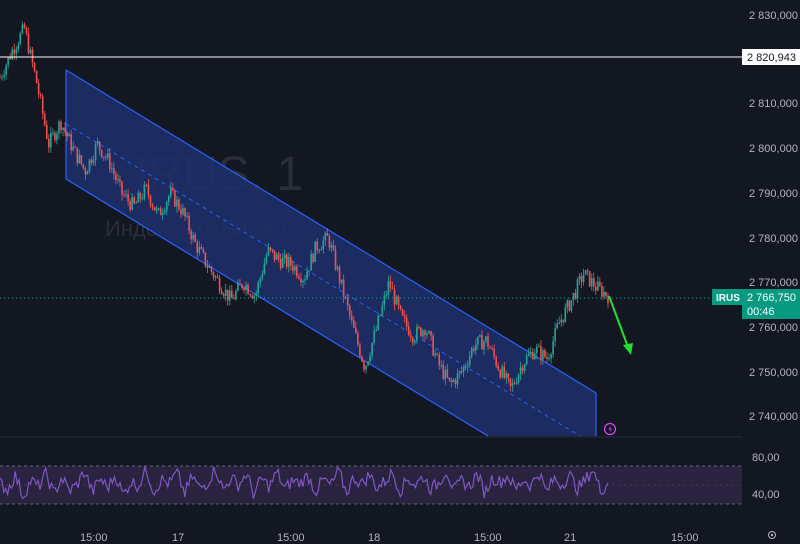 The image size is (800, 544). What do you see at coordinates (766, 476) in the screenshot?
I see `rsi-axis: 80,00 40,00` at bounding box center [766, 476].